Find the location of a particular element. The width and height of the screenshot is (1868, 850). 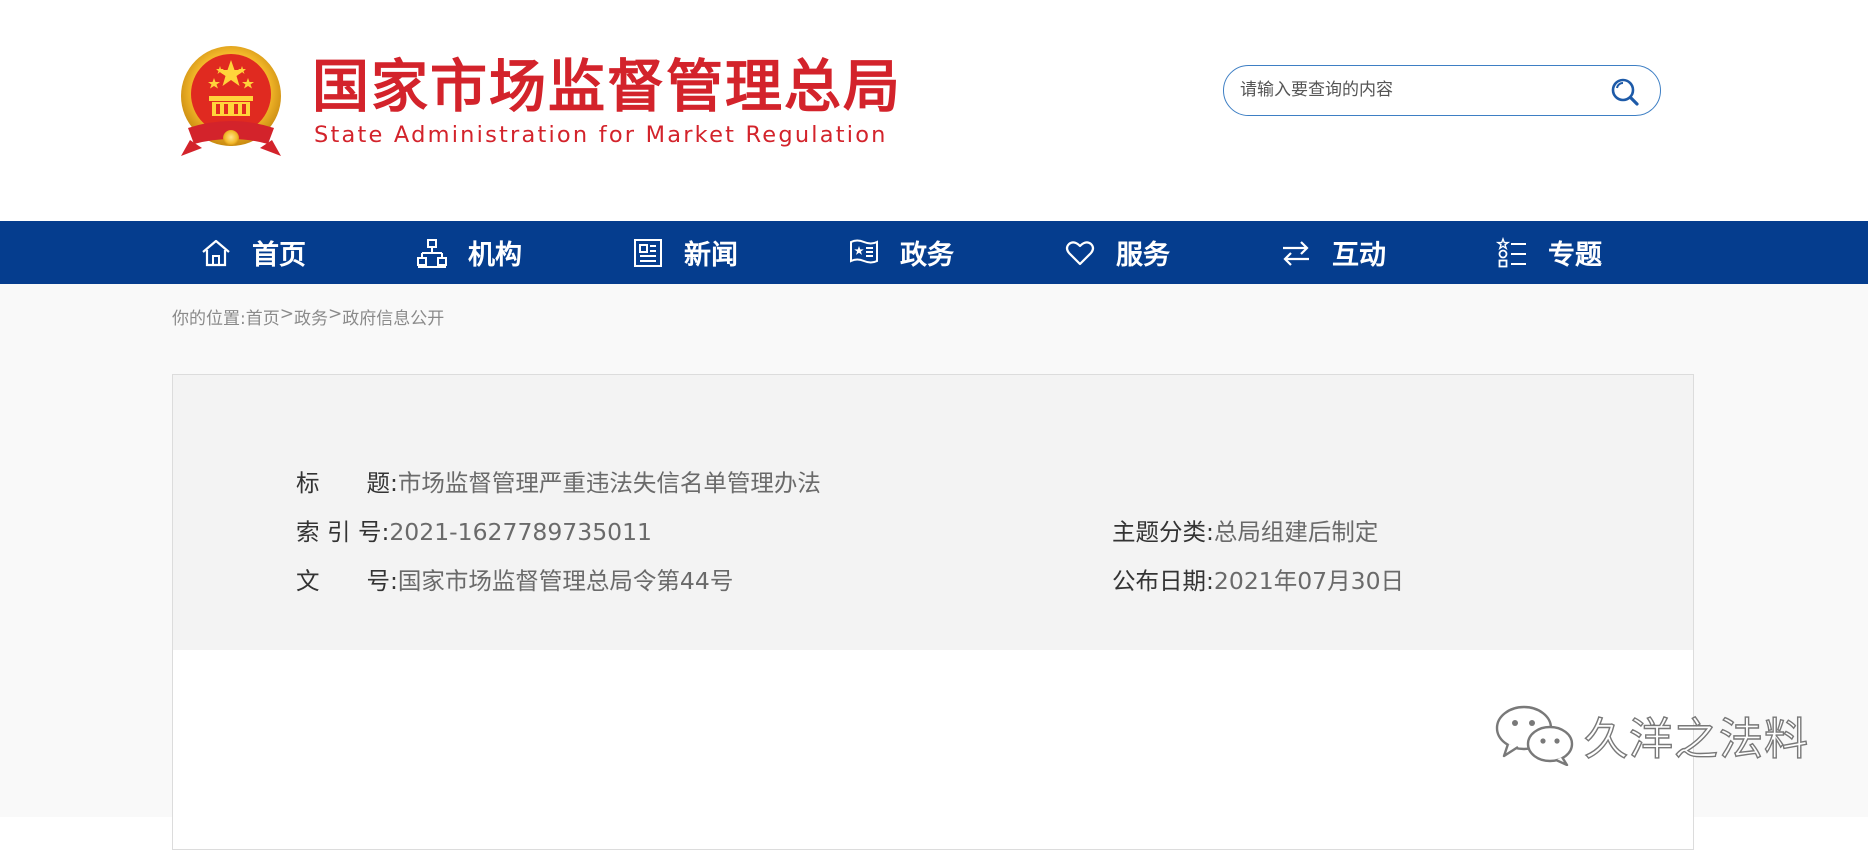

doc-index-row: 索 引 号:2021-1627789735011 is located at coordinates (474, 532).